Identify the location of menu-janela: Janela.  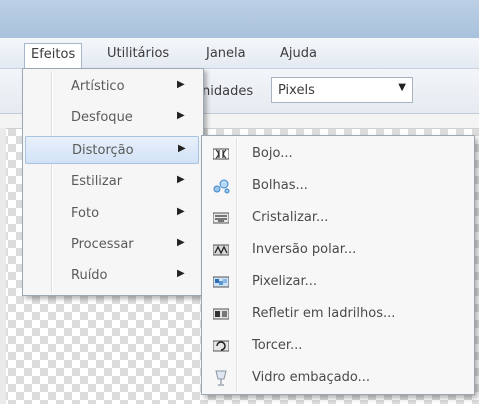
(226, 53).